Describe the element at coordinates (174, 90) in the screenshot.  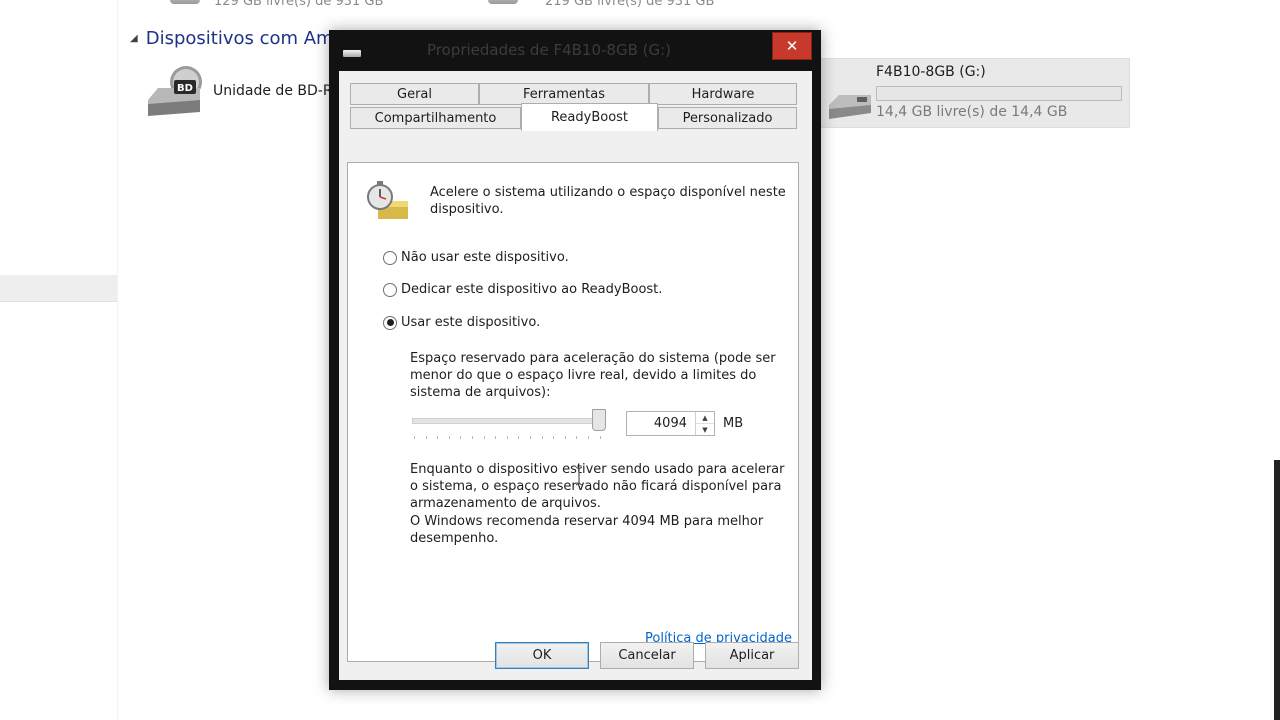
I see `bd-drive-icon: BD` at that location.